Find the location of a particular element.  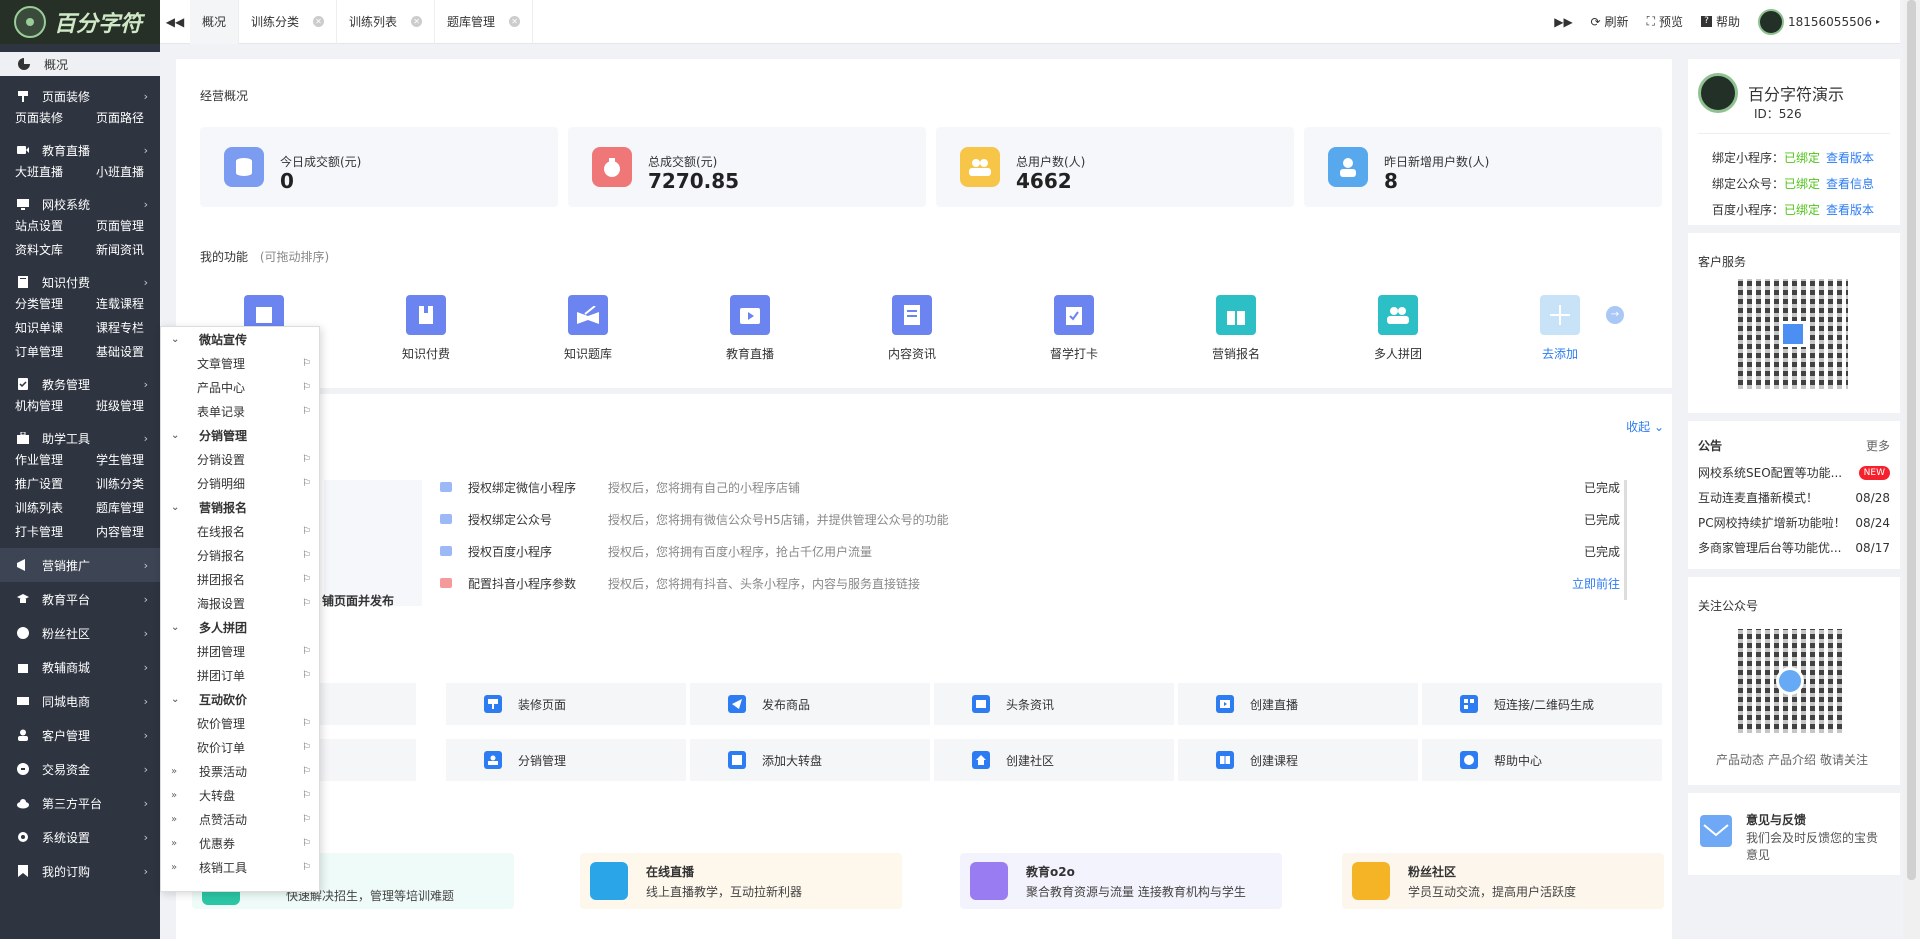

go-now-link: 立即前往 is located at coordinates (1596, 583).